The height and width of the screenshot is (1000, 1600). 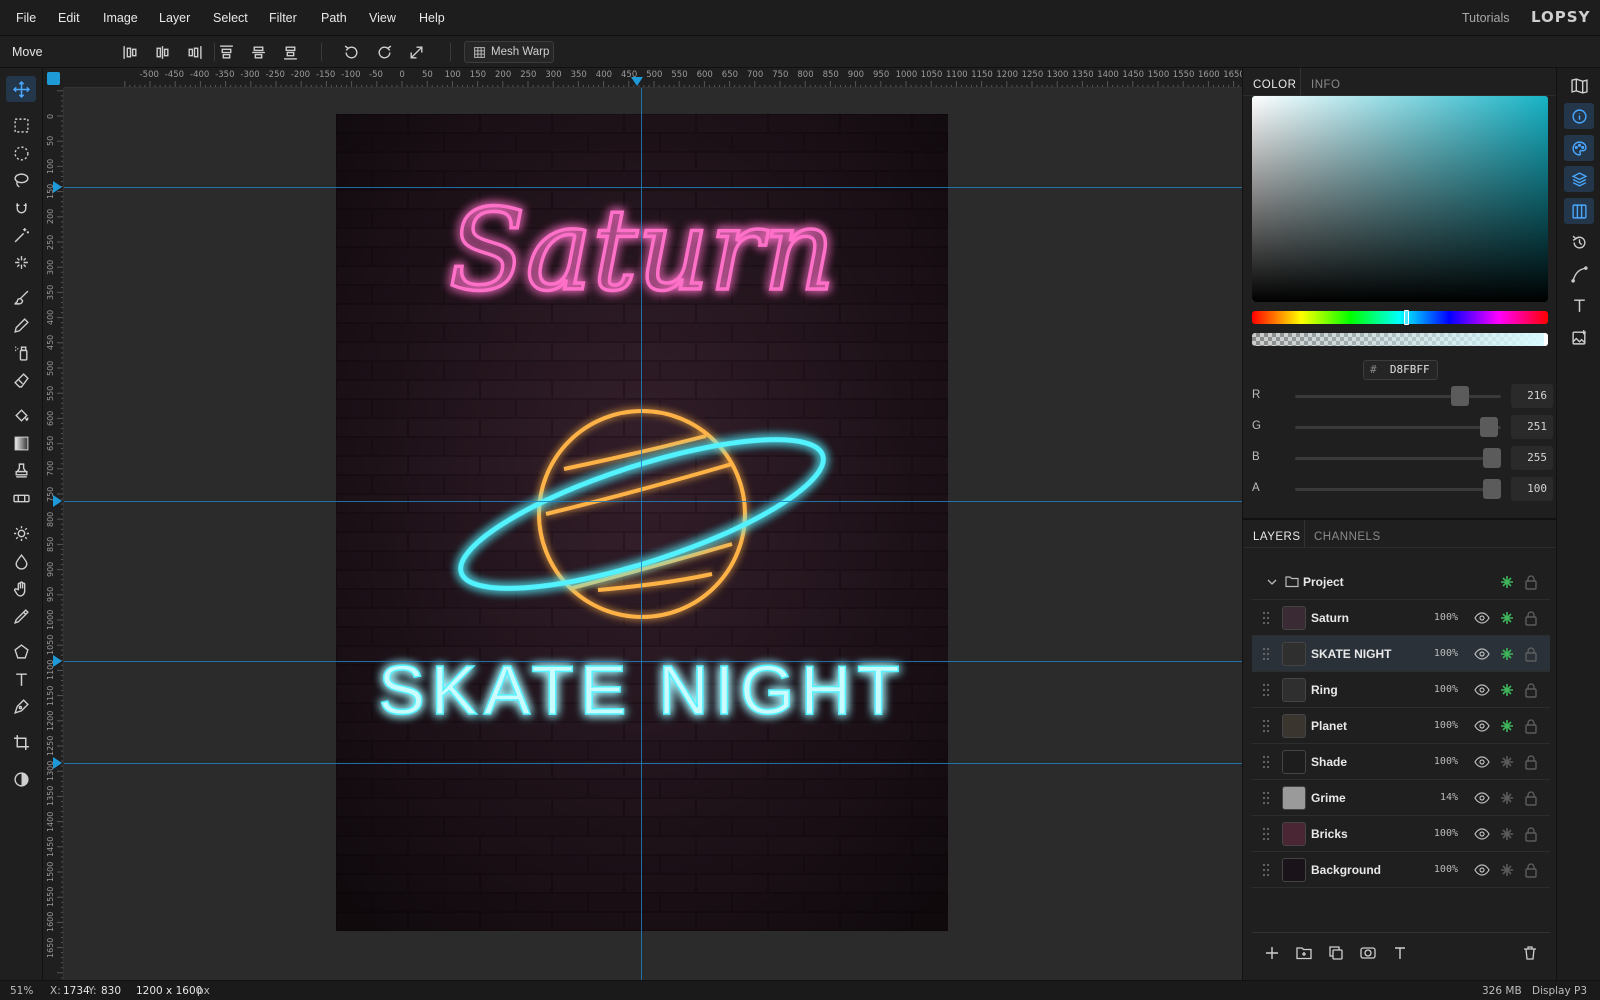 What do you see at coordinates (1398, 458) in the screenshot?
I see `channel-b-slider` at bounding box center [1398, 458].